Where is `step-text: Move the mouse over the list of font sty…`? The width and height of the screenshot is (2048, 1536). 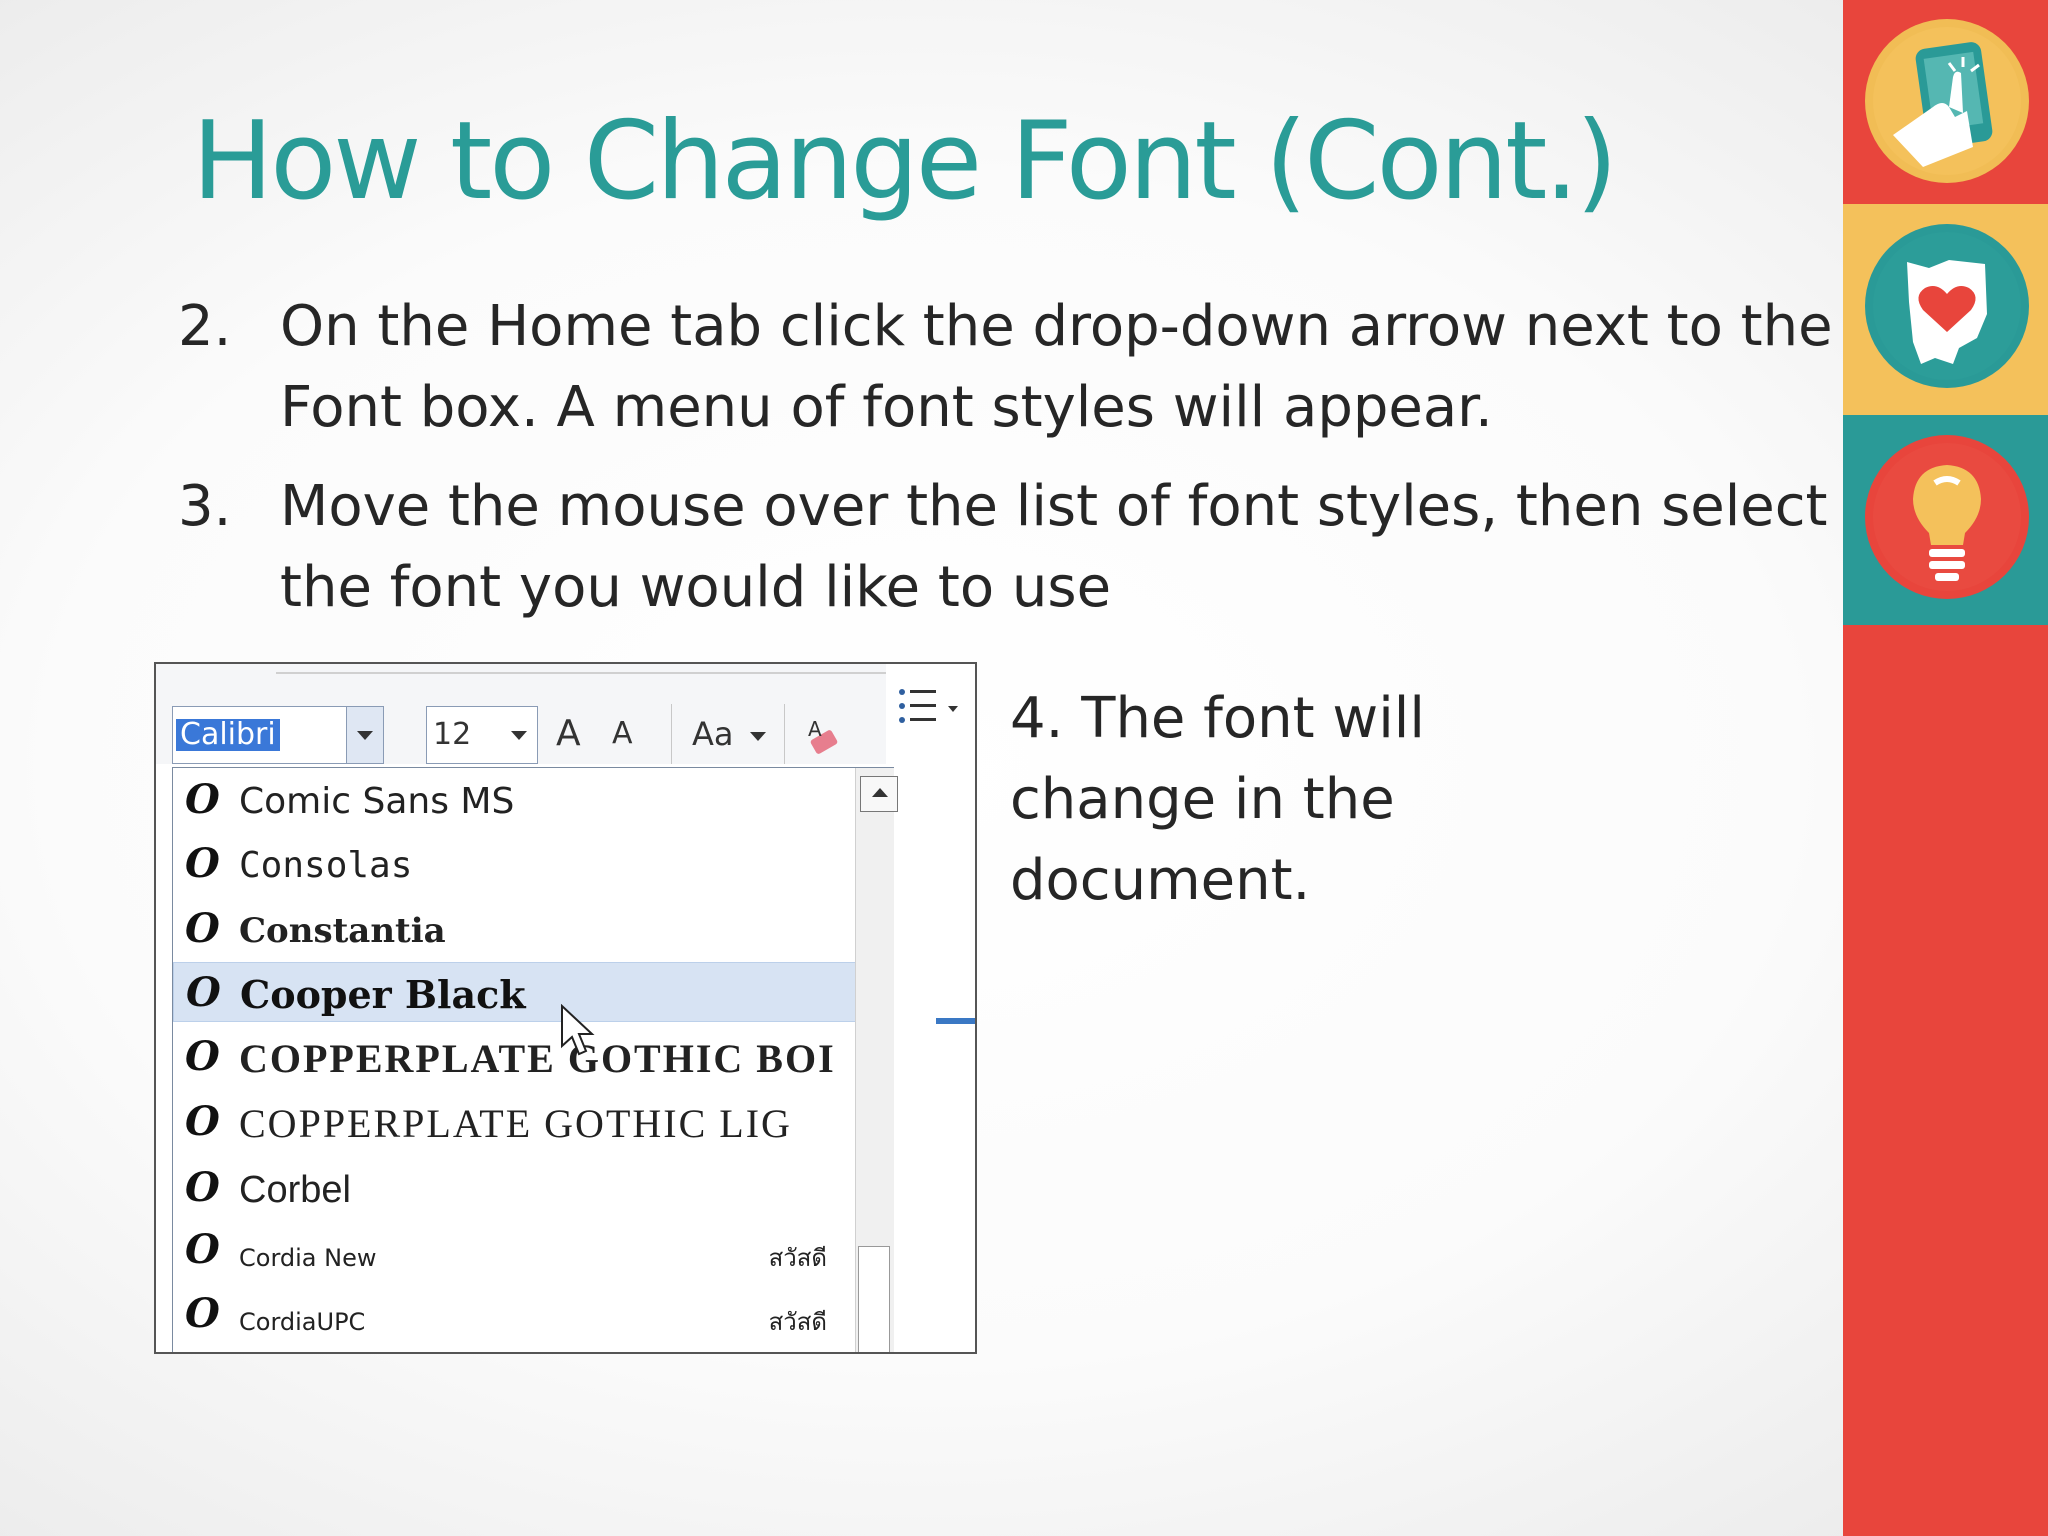
step-text: Move the mouse over the list of font sty… is located at coordinates (1054, 547).